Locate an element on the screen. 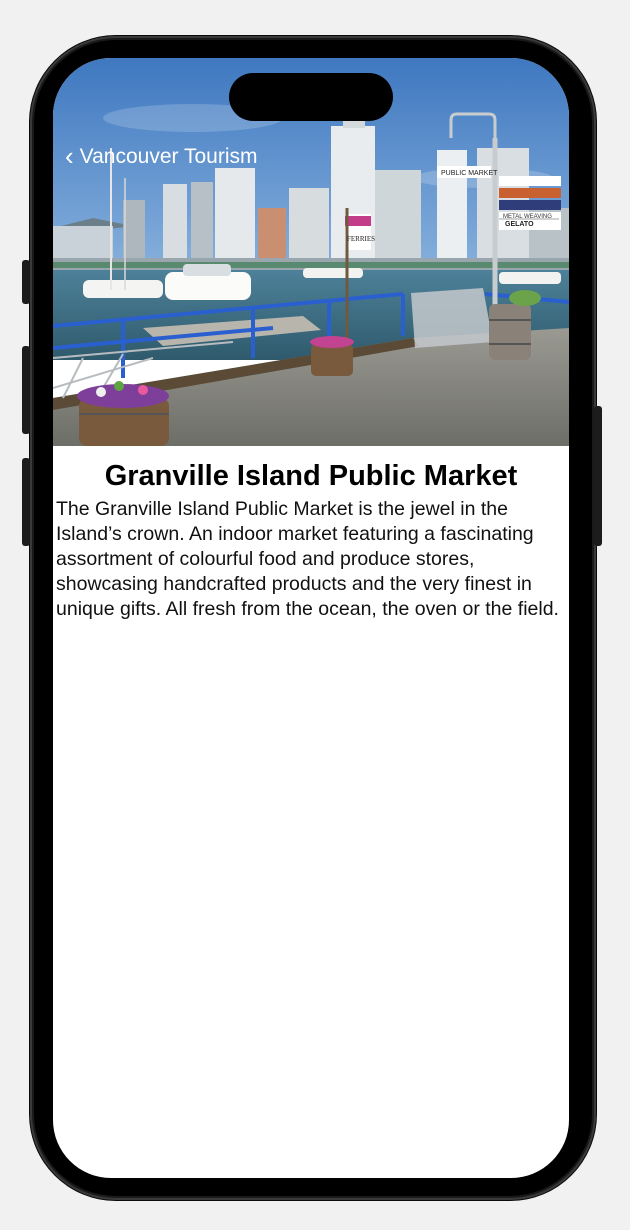 This screenshot has width=630, height=1230. sign-metal-weaving: METAL WEAVING is located at coordinates (527, 217).